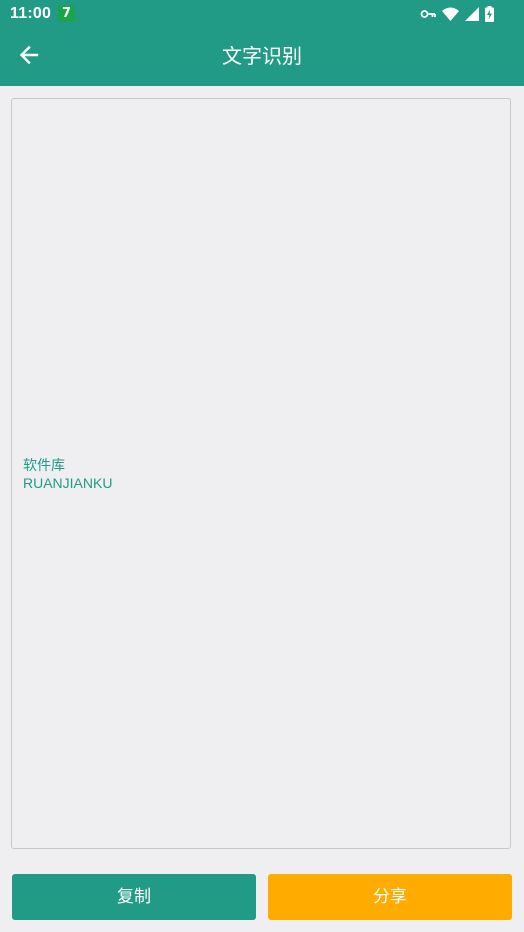 This screenshot has width=524, height=932. Describe the element at coordinates (428, 14) in the screenshot. I see `vpn-key-icon` at that location.